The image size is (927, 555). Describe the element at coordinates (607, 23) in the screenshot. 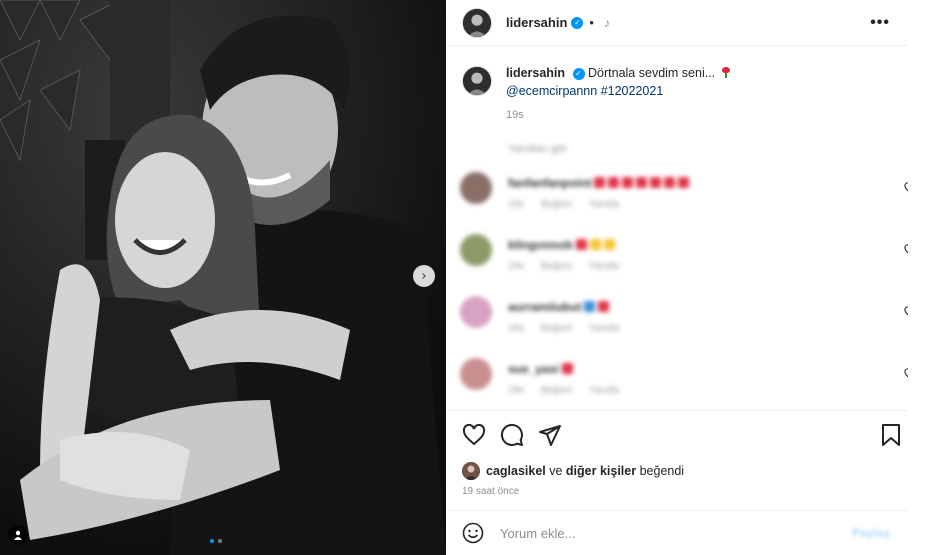

I see `audio-icon: ♪` at that location.